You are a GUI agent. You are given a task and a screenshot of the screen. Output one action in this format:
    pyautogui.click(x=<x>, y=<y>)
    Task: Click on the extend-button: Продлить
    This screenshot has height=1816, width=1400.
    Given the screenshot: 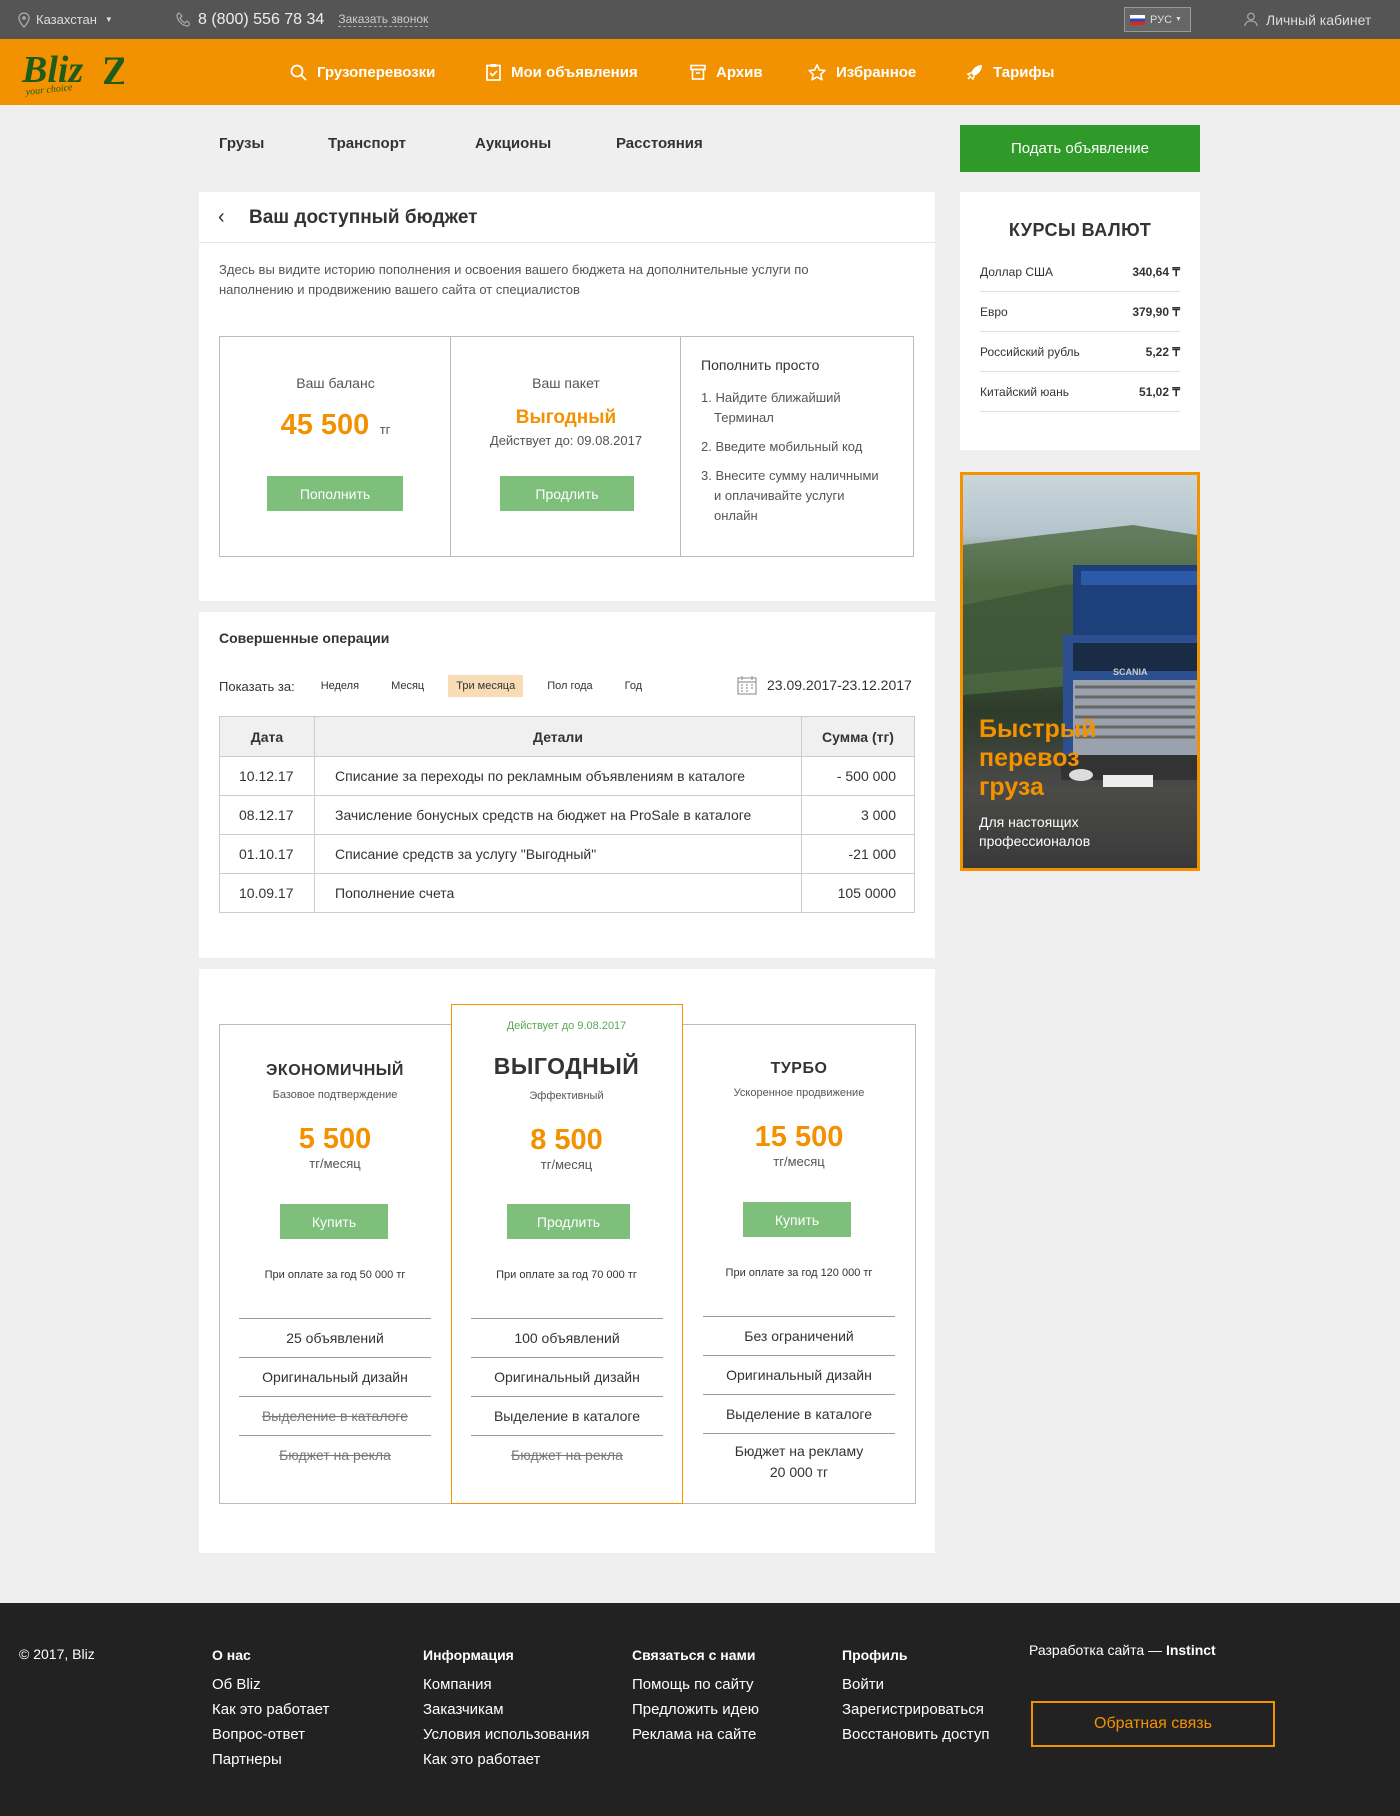 What is the action you would take?
    pyautogui.click(x=567, y=493)
    